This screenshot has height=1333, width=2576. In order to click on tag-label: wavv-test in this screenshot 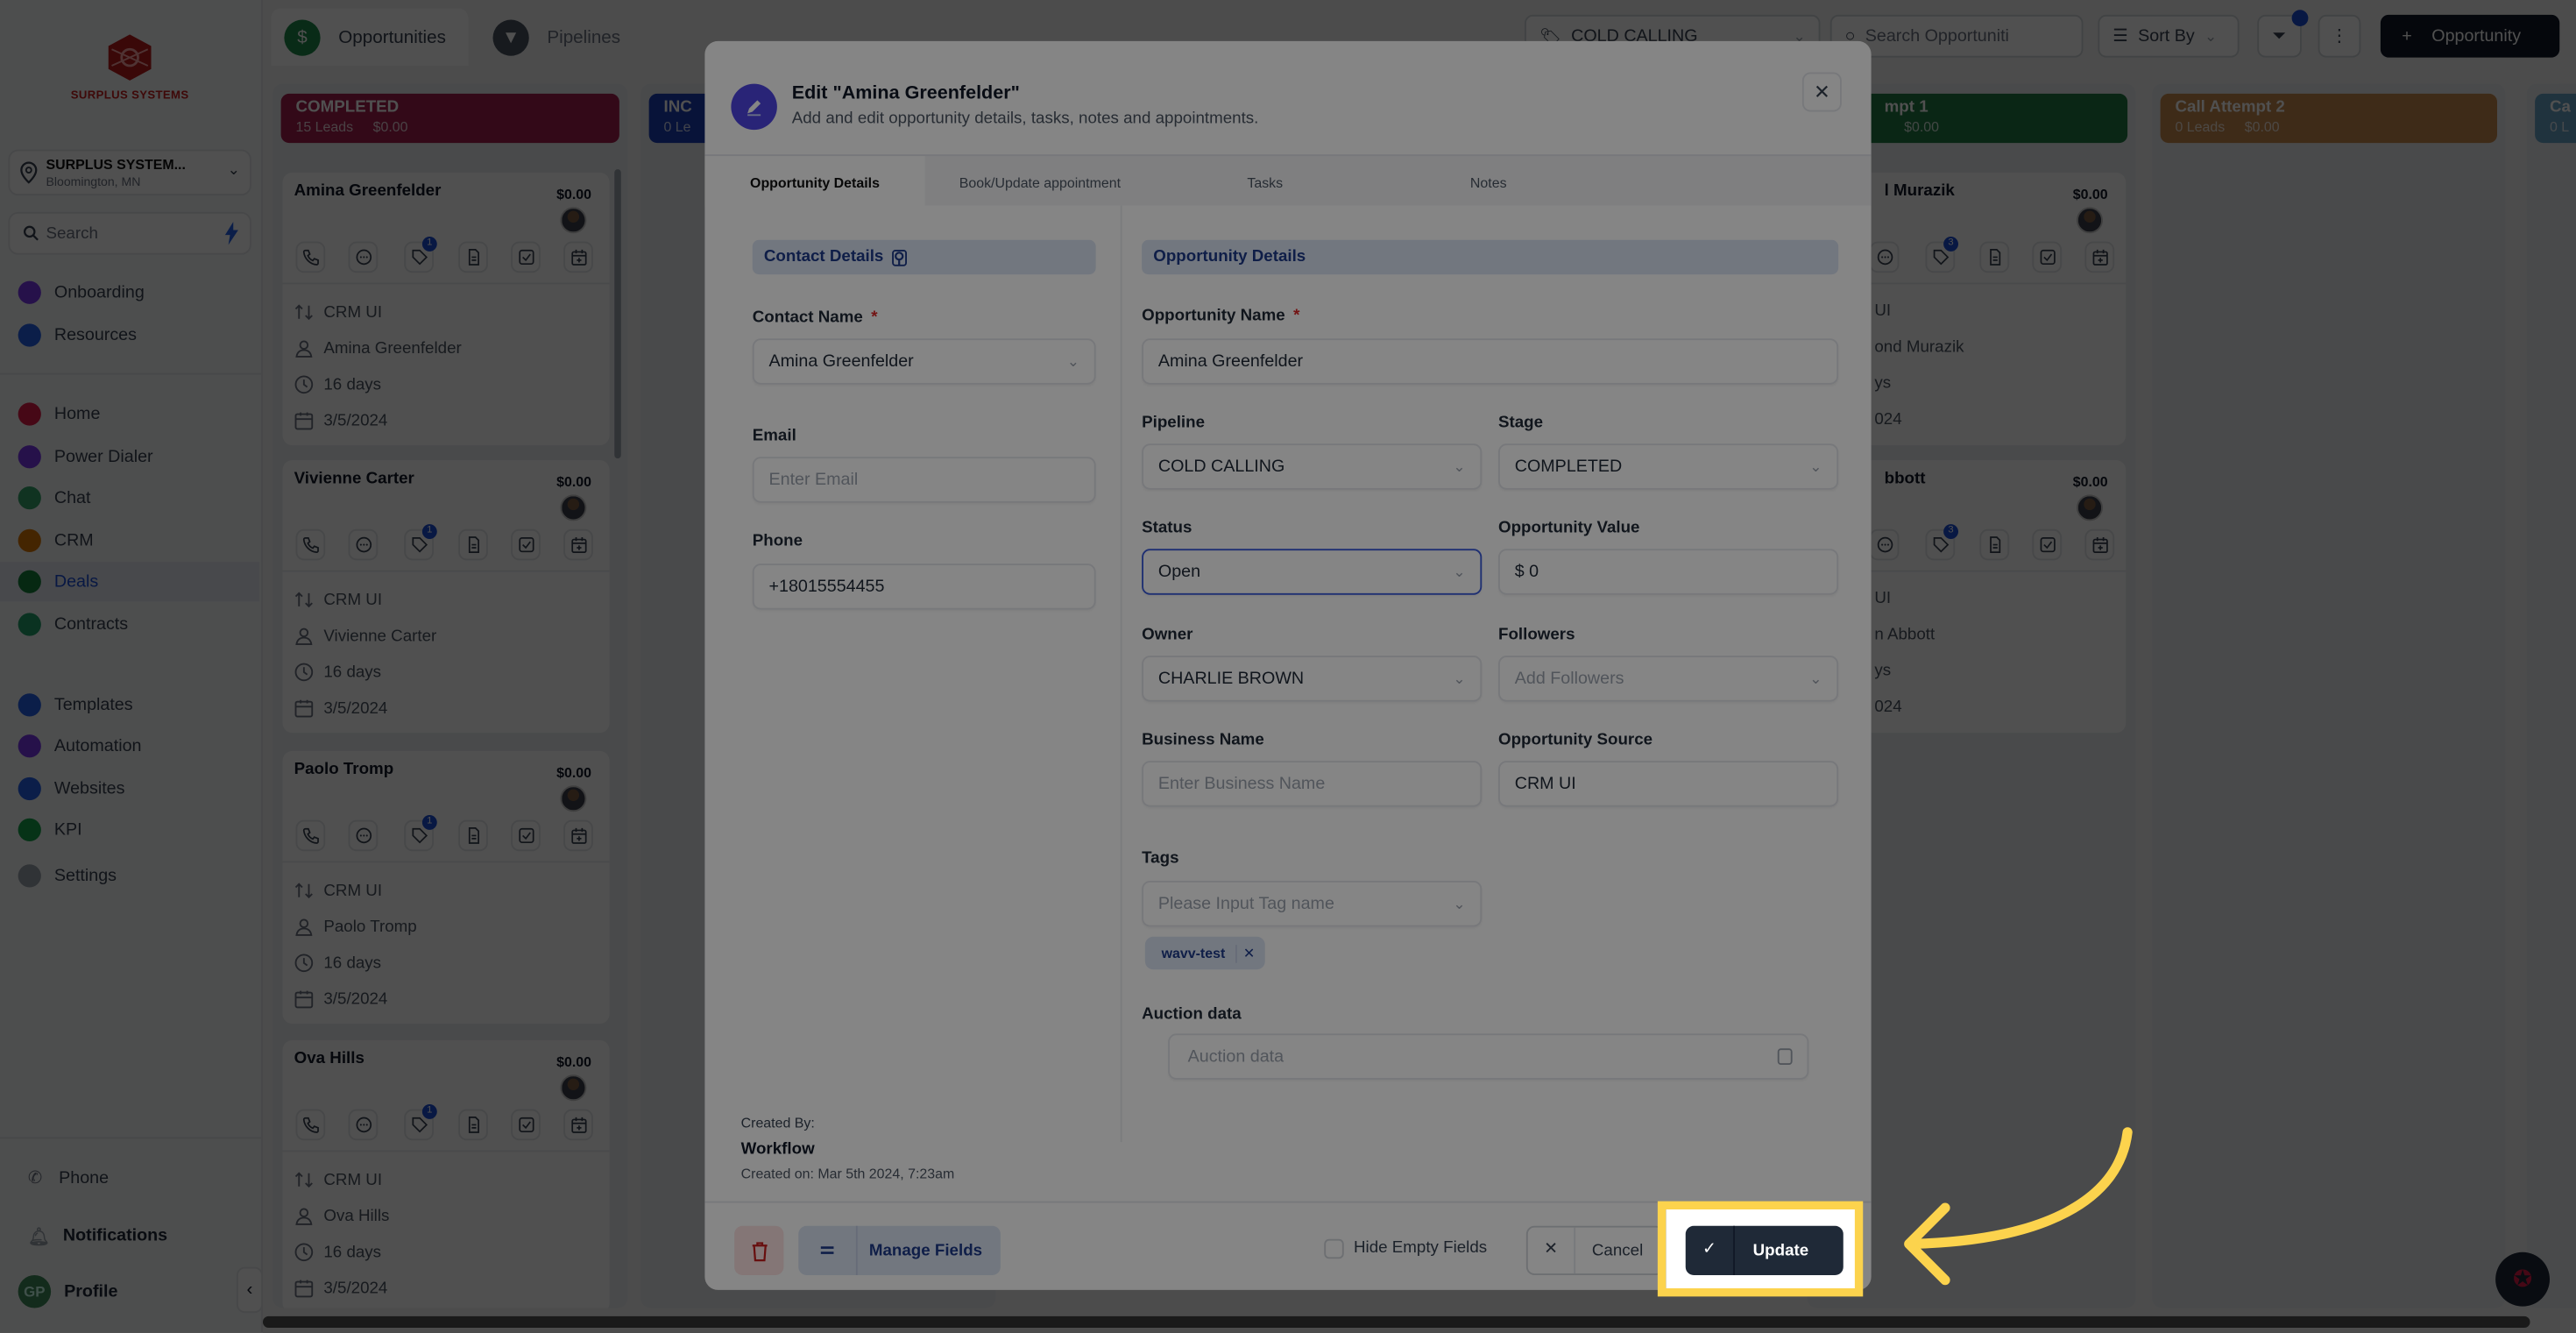, I will do `click(1193, 953)`.